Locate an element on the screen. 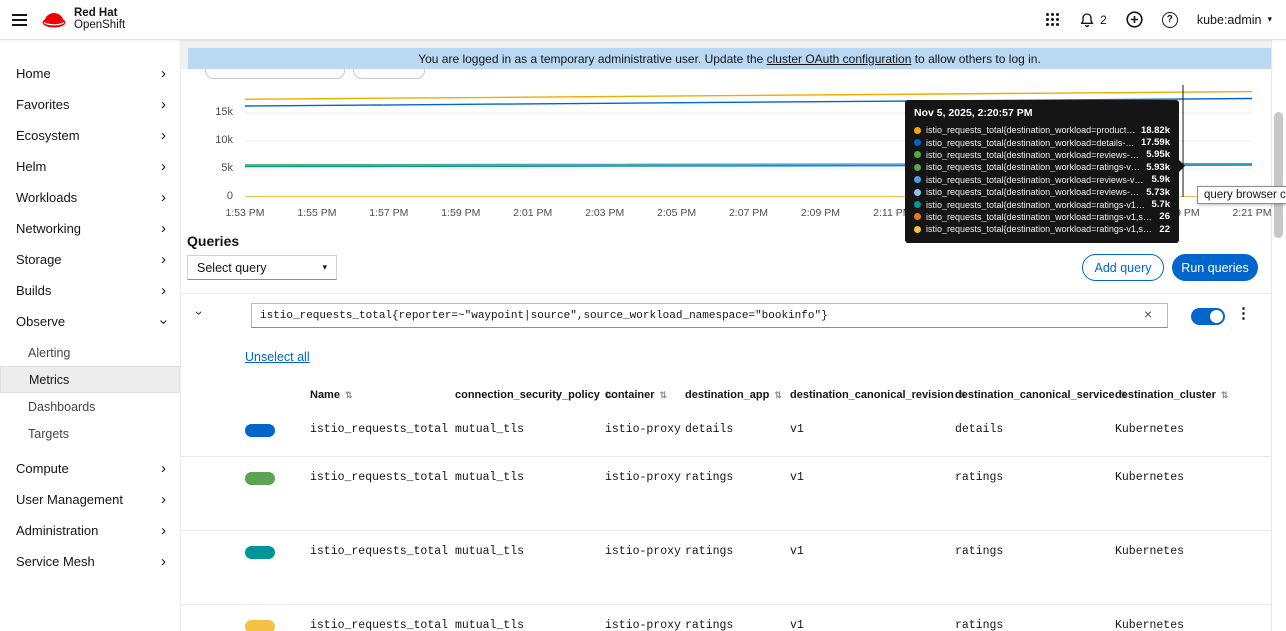  series-value: 26 is located at coordinates (1164, 217).